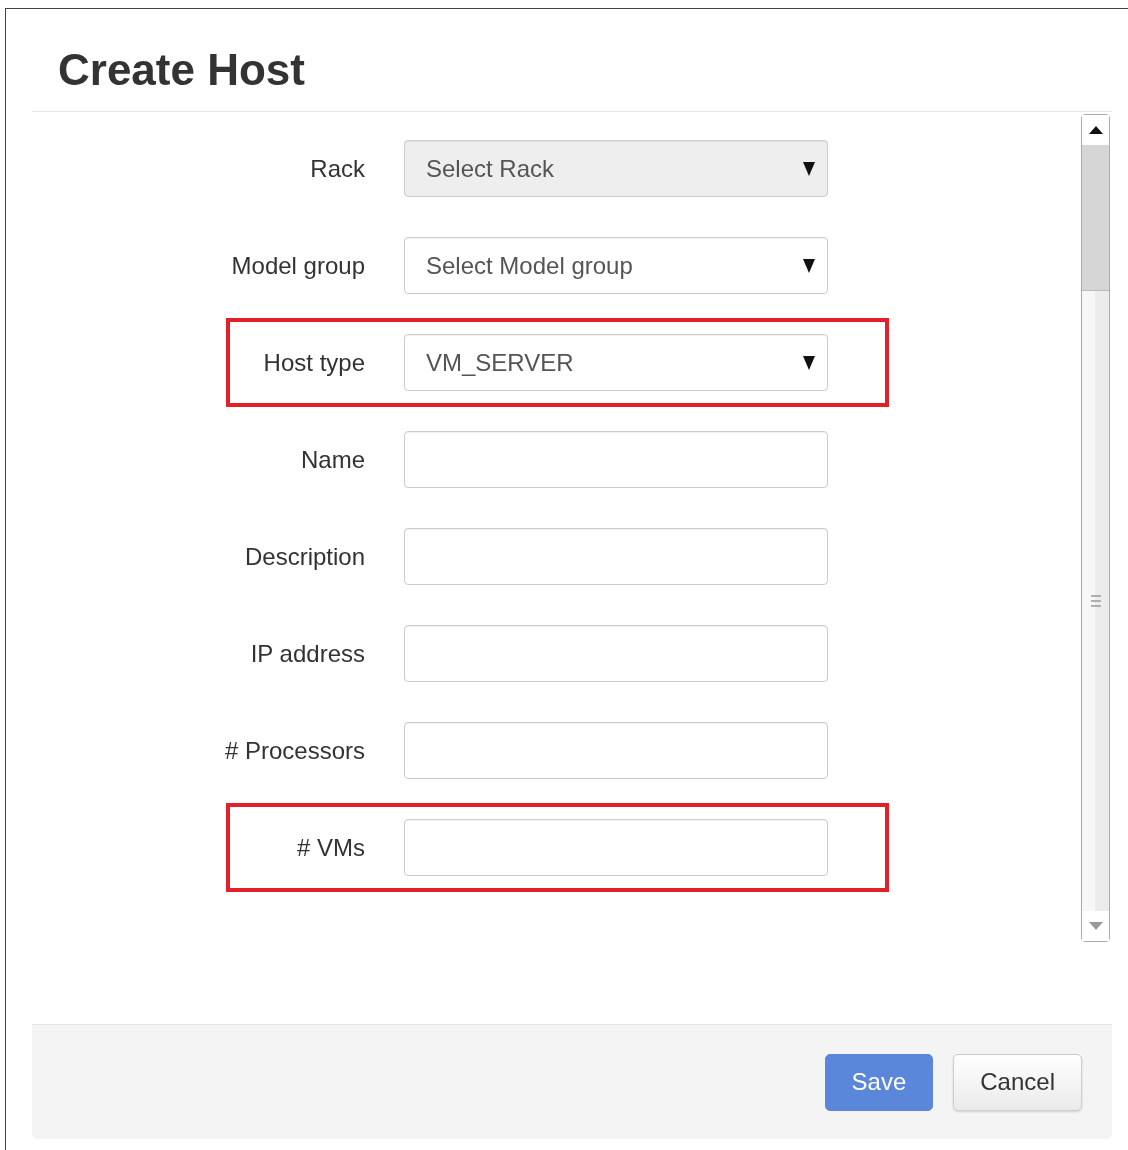 The image size is (1128, 1150). I want to click on dialog-title: Create Host, so click(182, 70).